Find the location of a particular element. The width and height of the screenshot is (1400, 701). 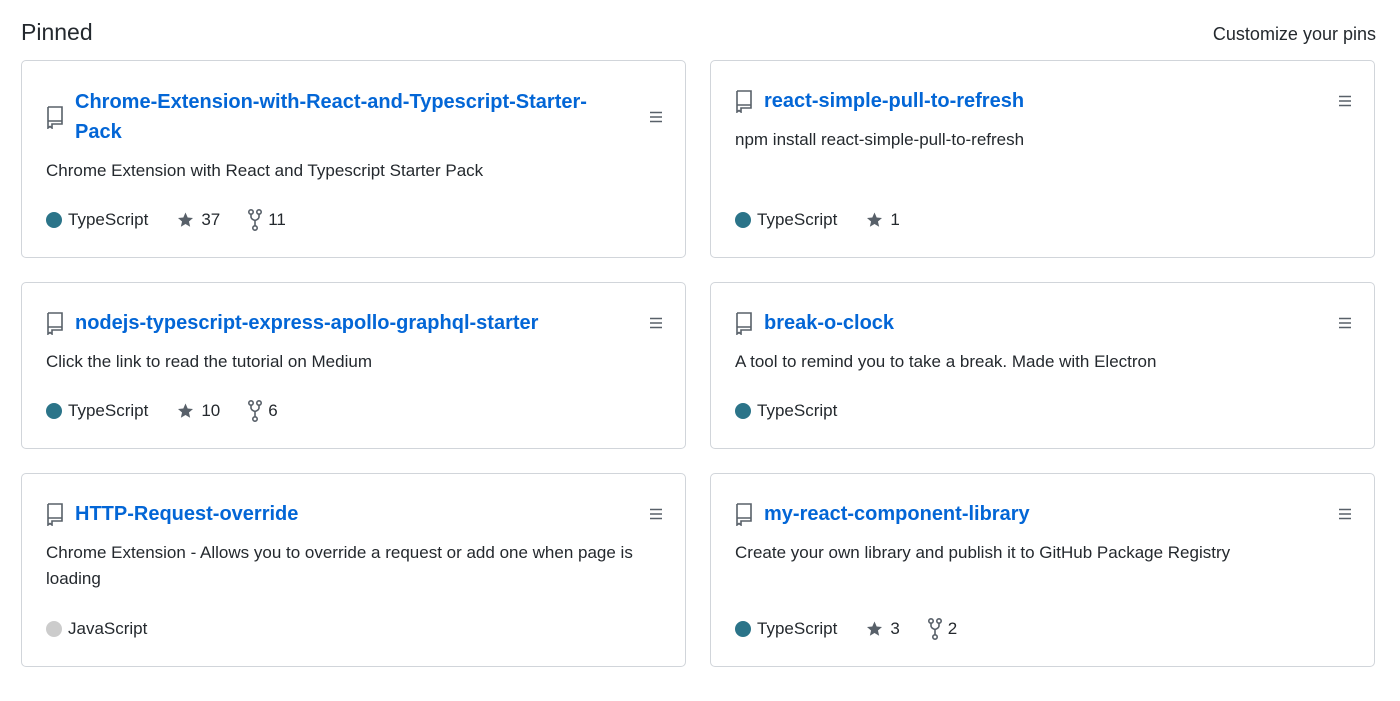

language-item: JavaScript is located at coordinates (96, 629).